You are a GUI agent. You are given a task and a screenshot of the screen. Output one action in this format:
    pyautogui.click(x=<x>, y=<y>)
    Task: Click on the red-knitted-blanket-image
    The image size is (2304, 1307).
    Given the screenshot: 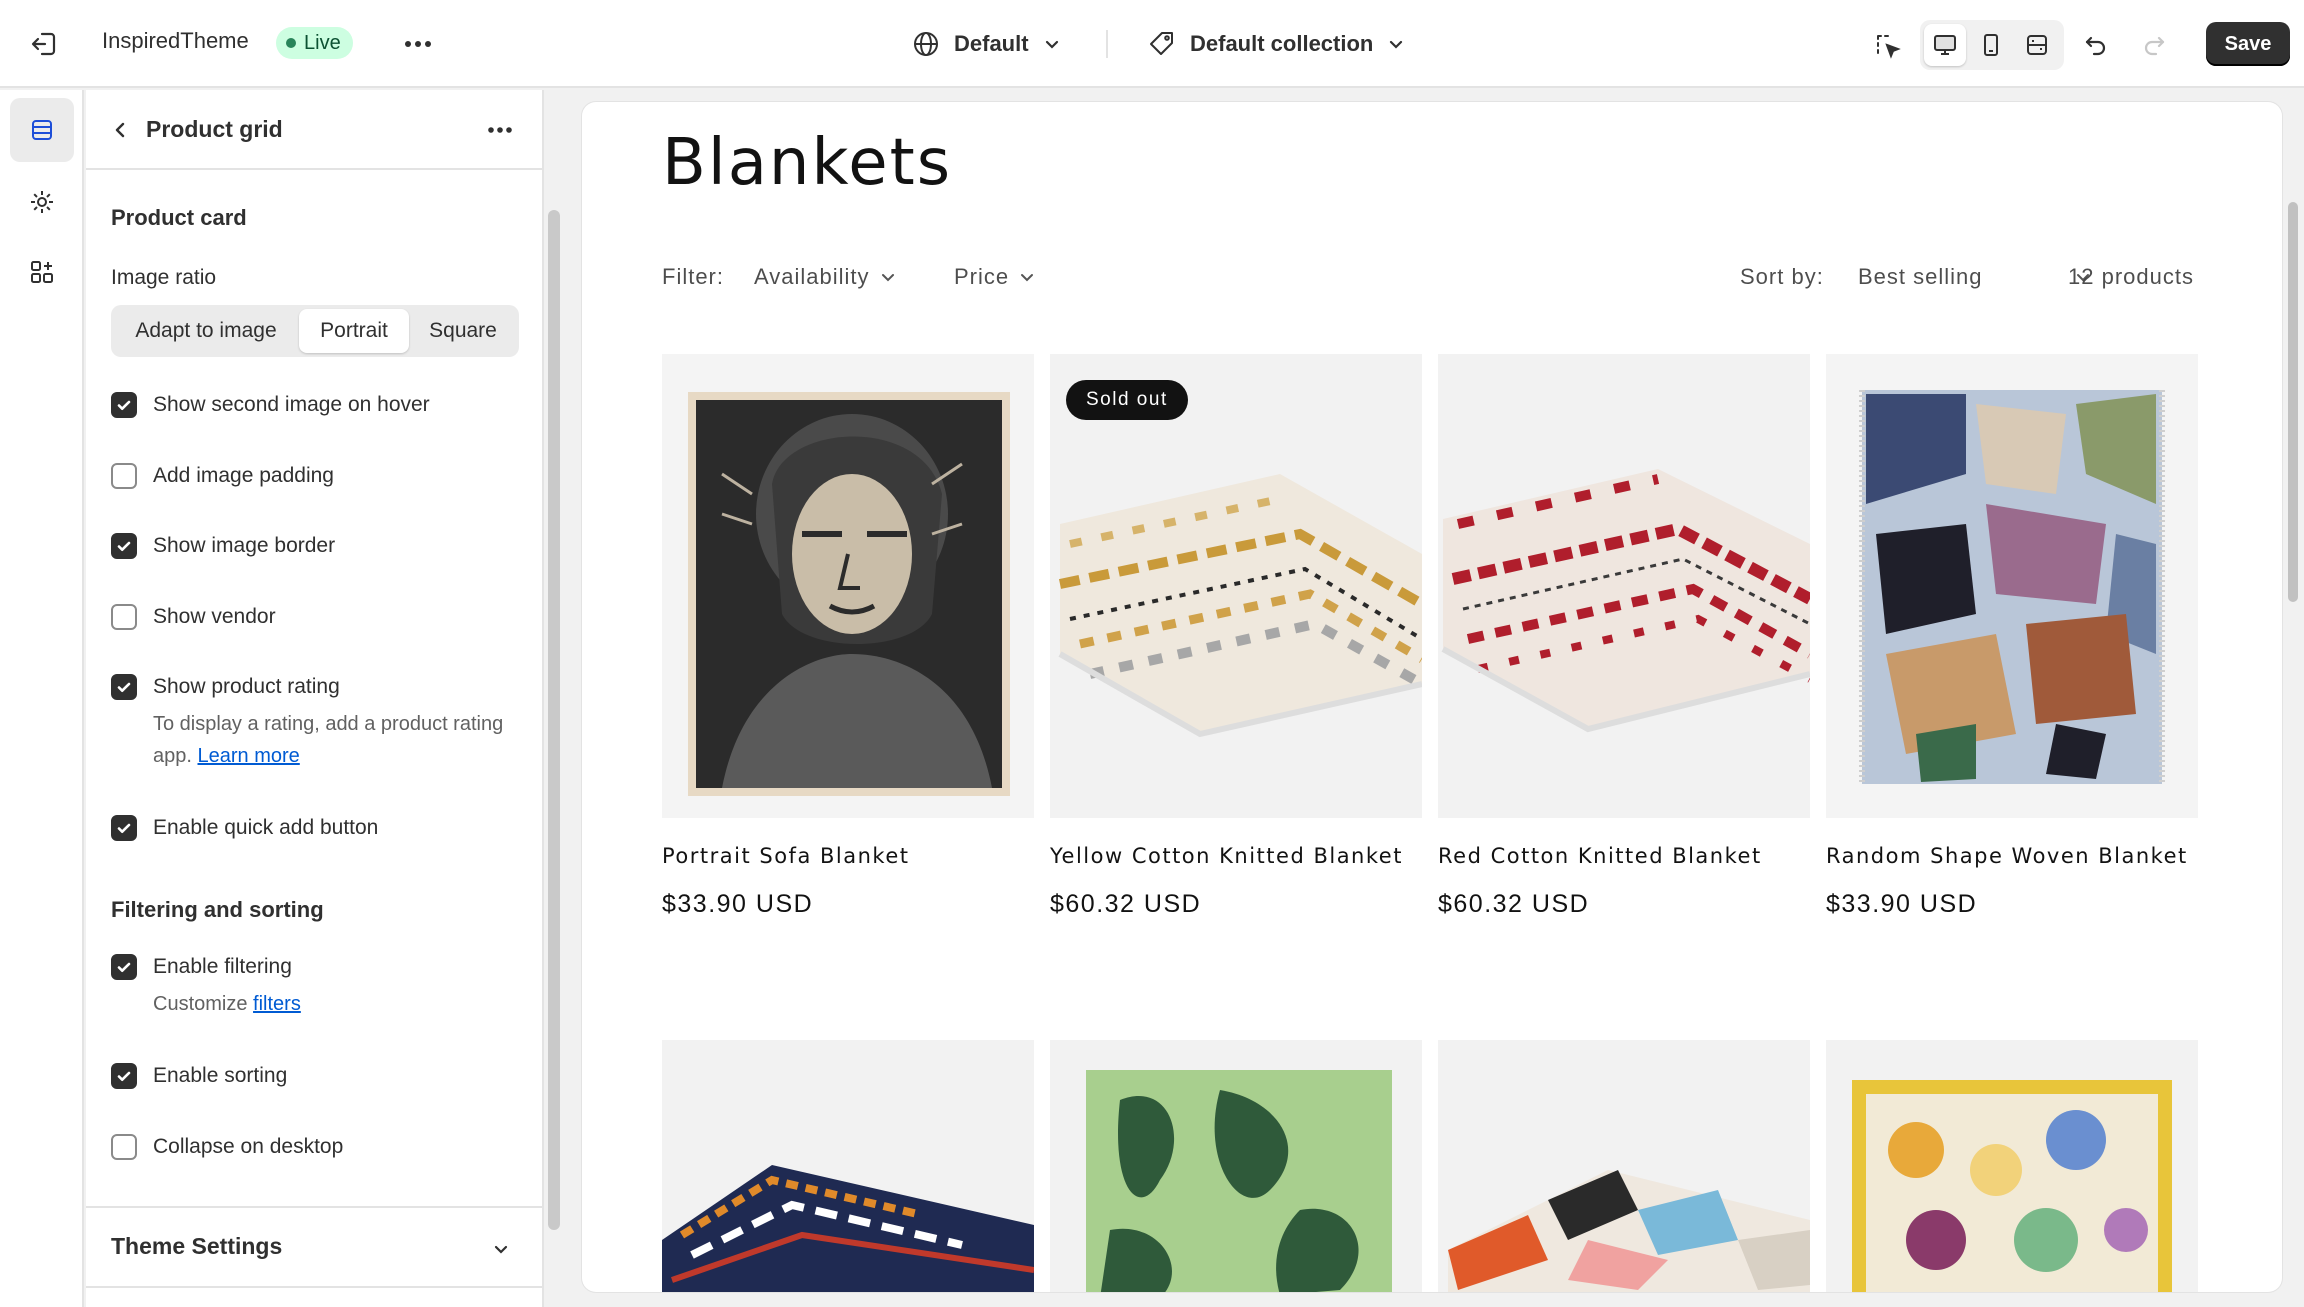 What is the action you would take?
    pyautogui.click(x=1624, y=586)
    